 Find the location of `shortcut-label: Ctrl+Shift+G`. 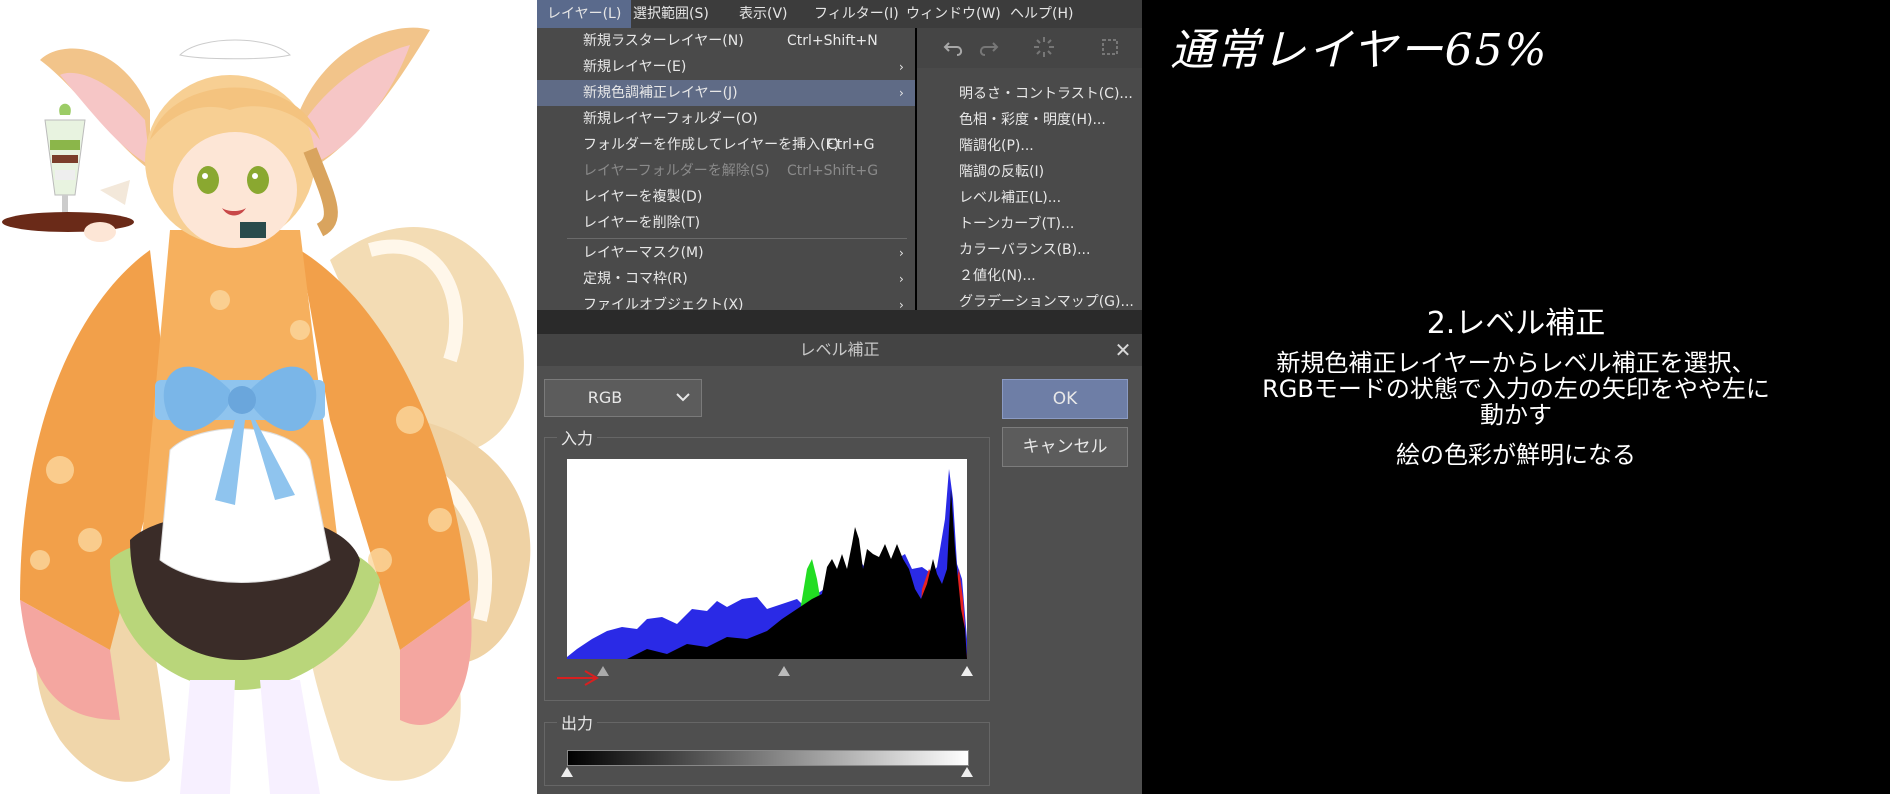

shortcut-label: Ctrl+Shift+G is located at coordinates (833, 171).